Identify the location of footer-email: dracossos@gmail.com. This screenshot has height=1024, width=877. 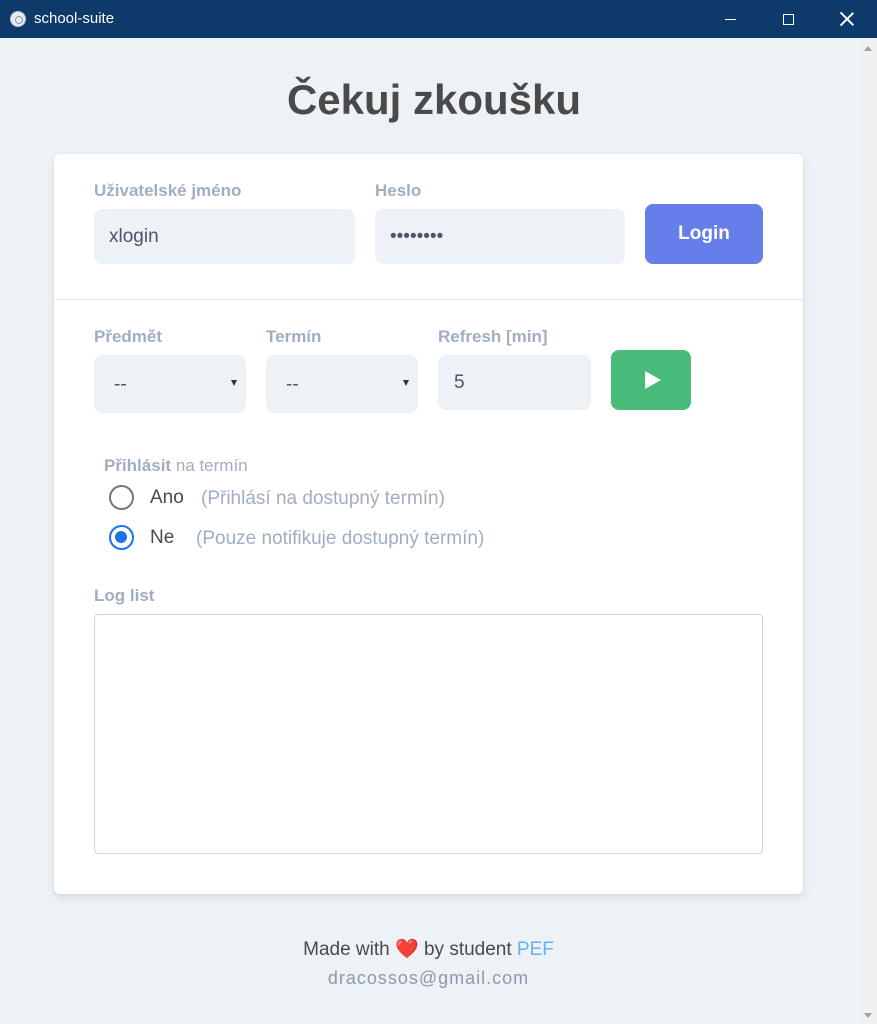
(428, 978).